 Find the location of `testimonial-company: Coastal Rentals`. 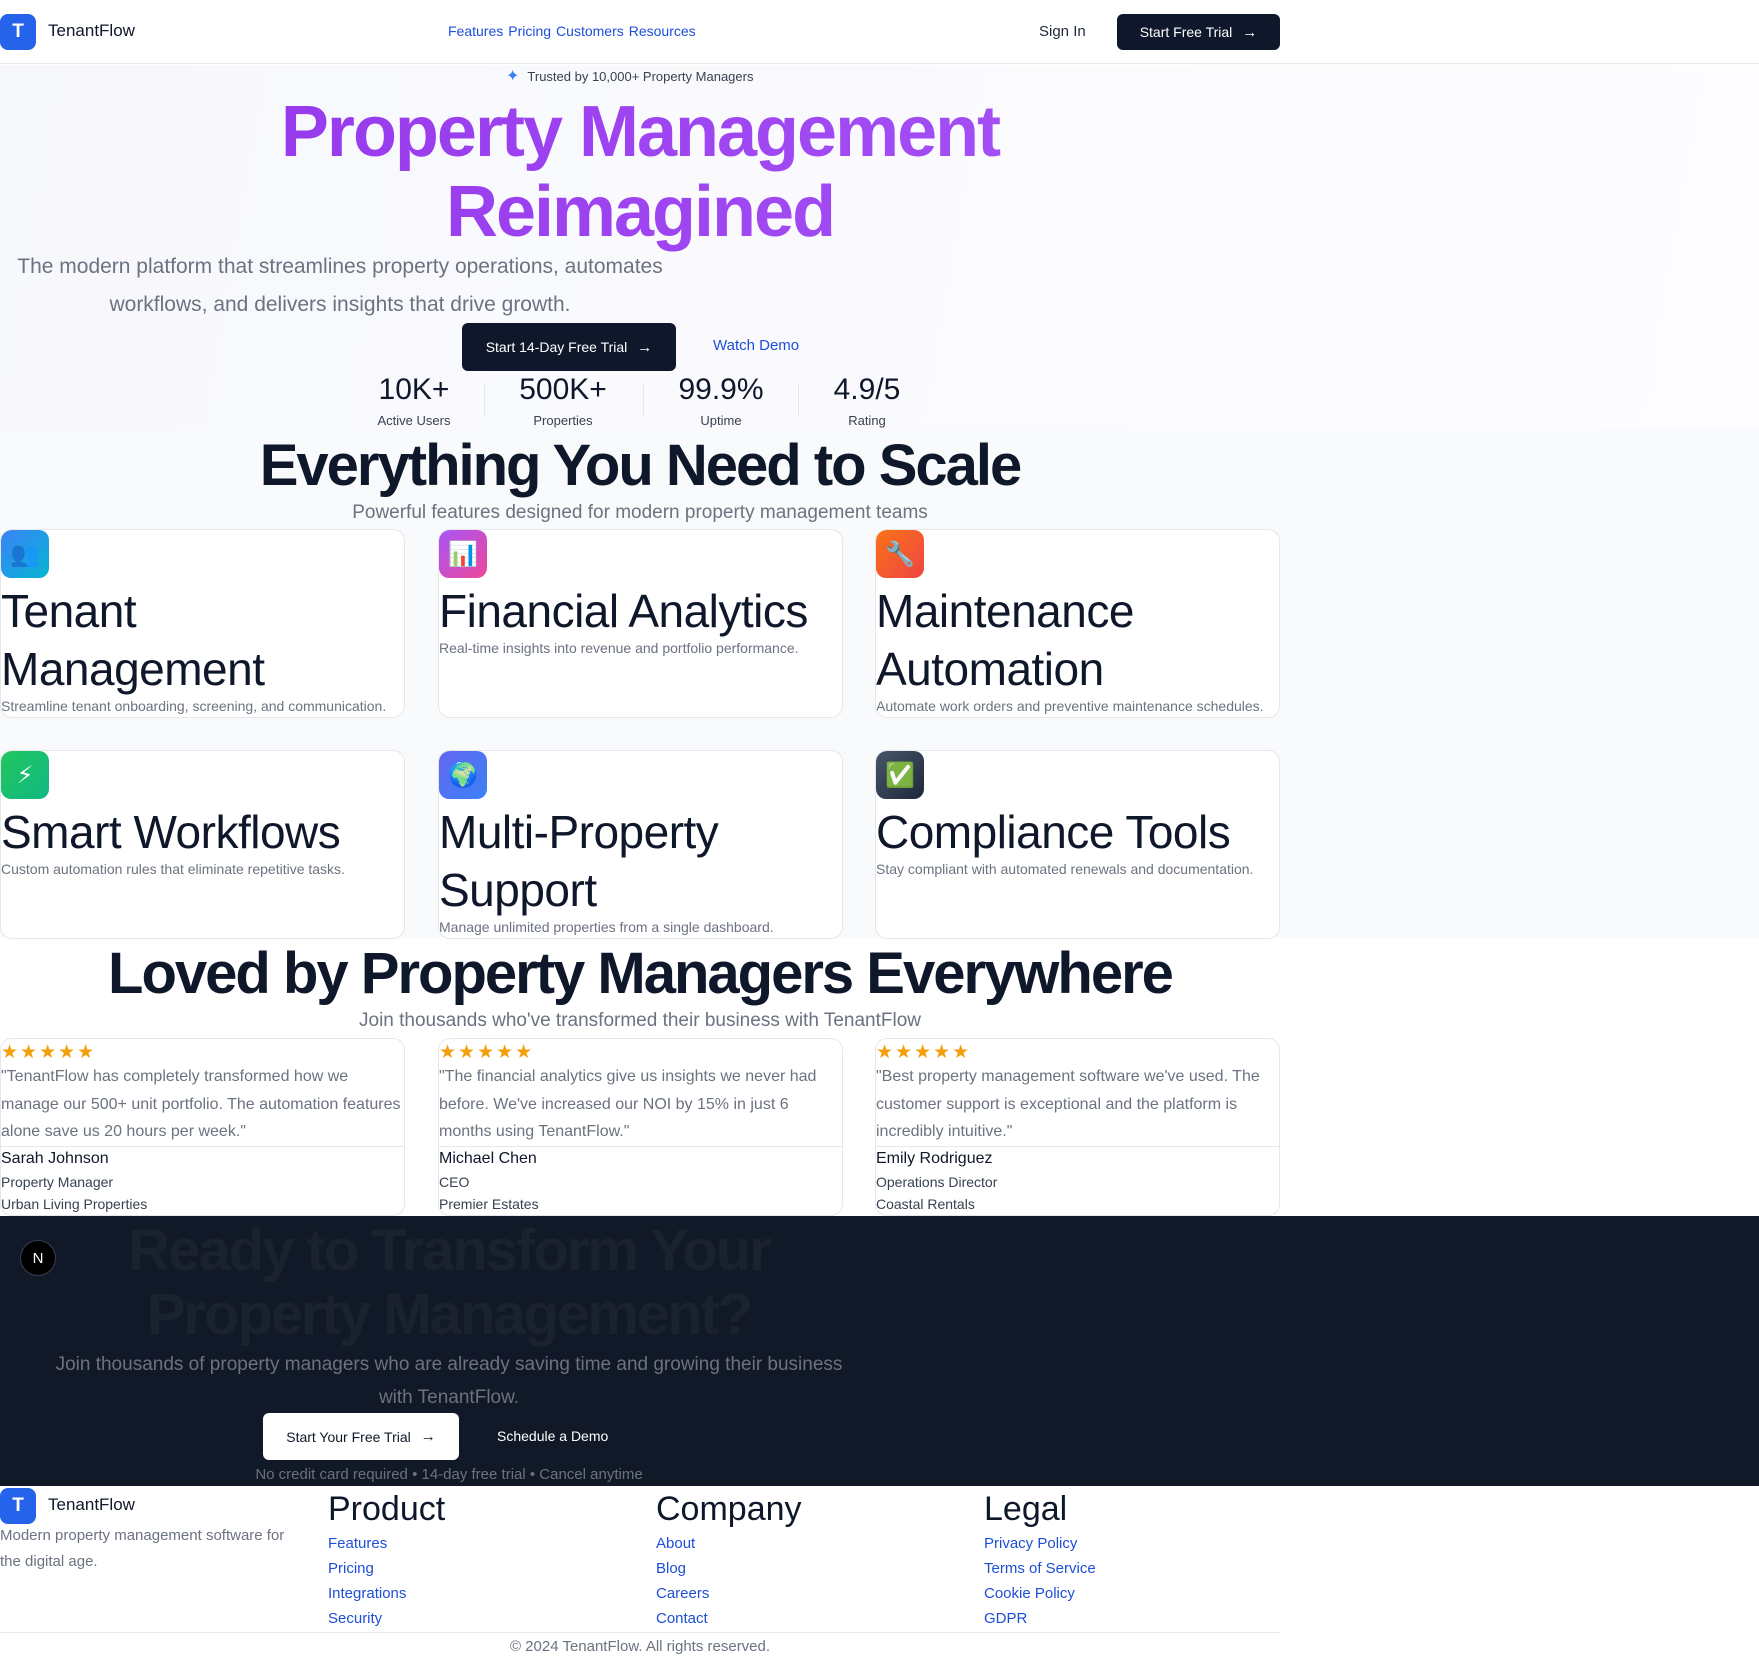

testimonial-company: Coastal Rentals is located at coordinates (925, 1204).